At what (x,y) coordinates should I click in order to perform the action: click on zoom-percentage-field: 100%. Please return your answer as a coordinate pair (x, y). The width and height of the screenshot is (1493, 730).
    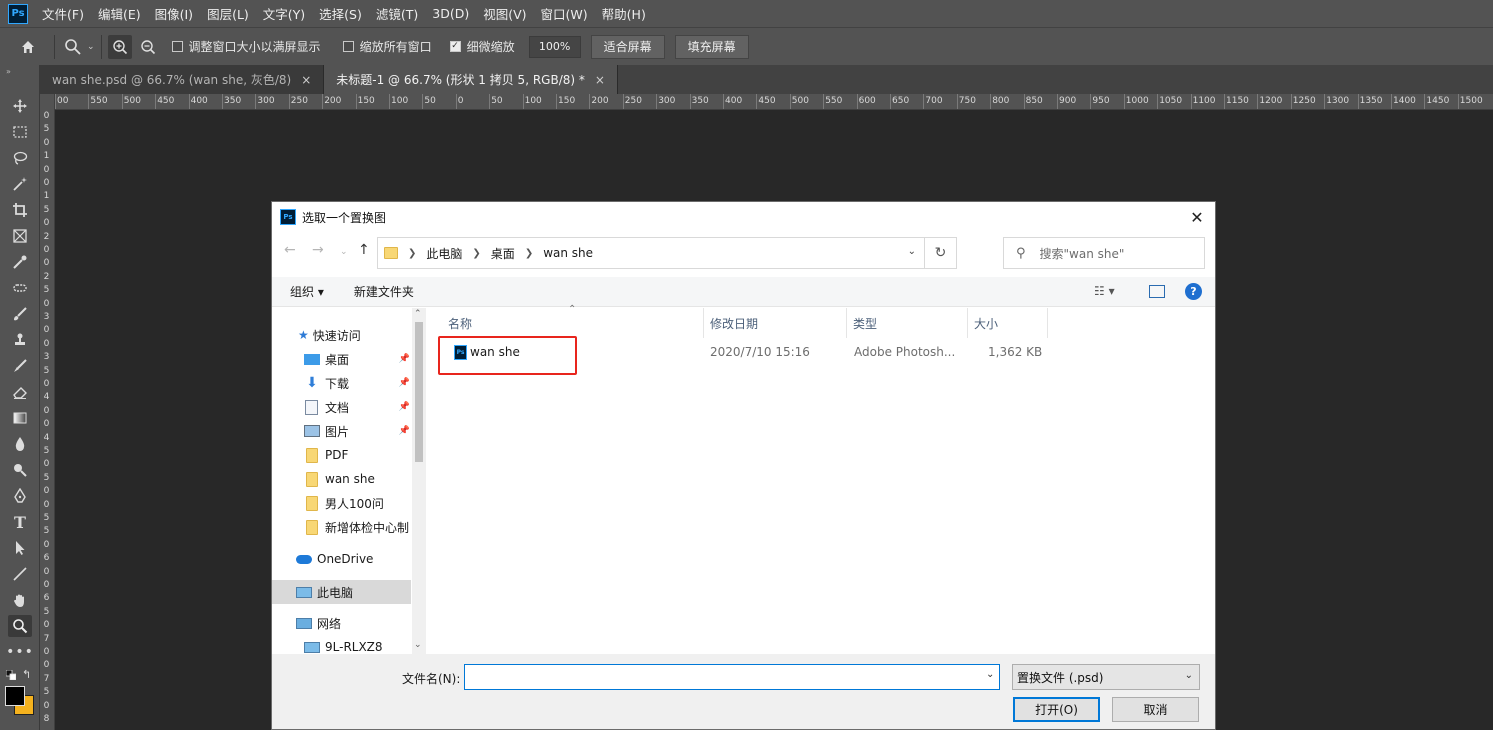
    Looking at the image, I should click on (554, 46).